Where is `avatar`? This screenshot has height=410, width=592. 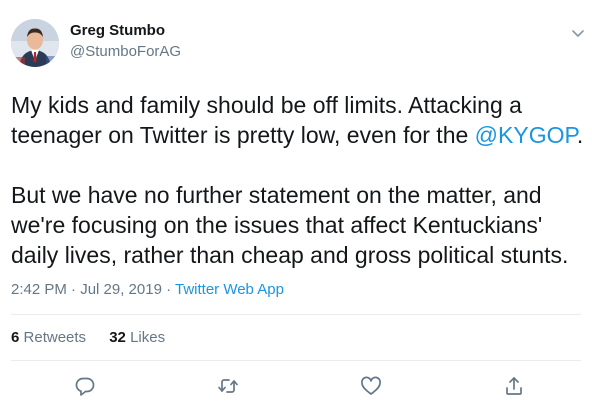
avatar is located at coordinates (35, 43).